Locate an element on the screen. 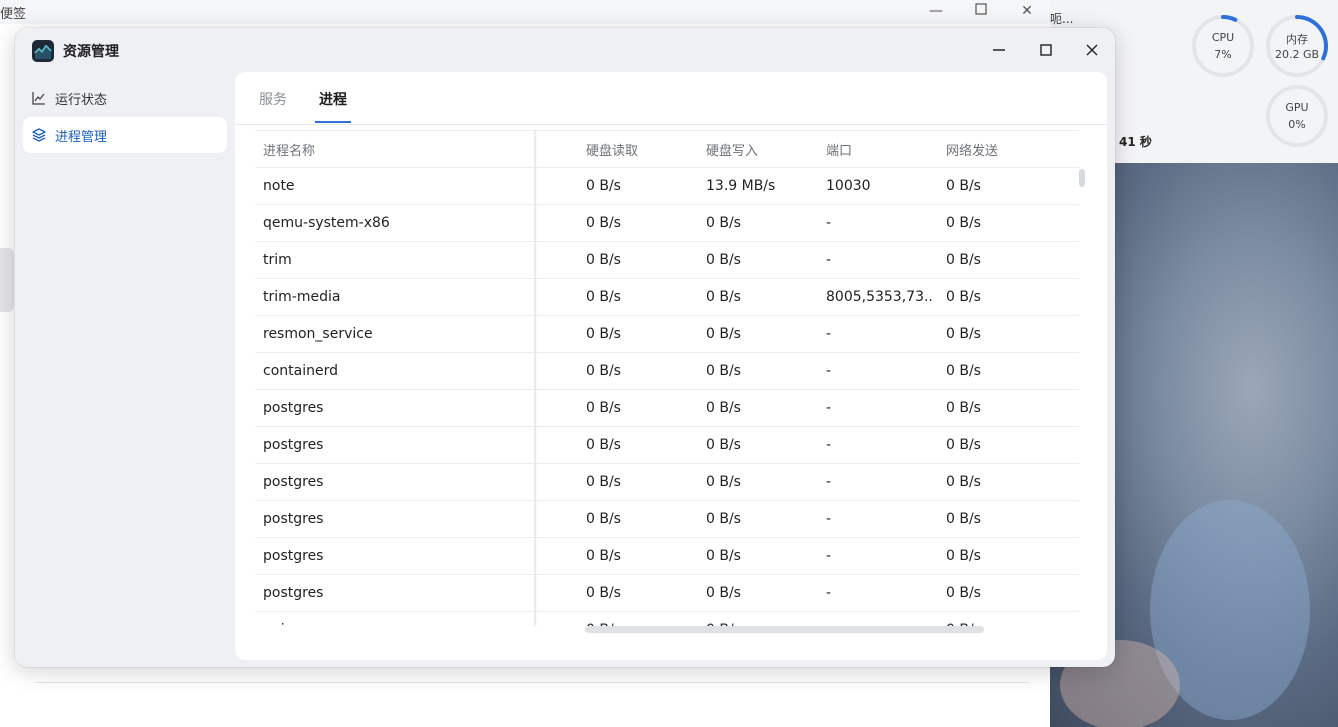 The image size is (1338, 727). memory-gauge: 内存 20.2 GB is located at coordinates (1297, 46).